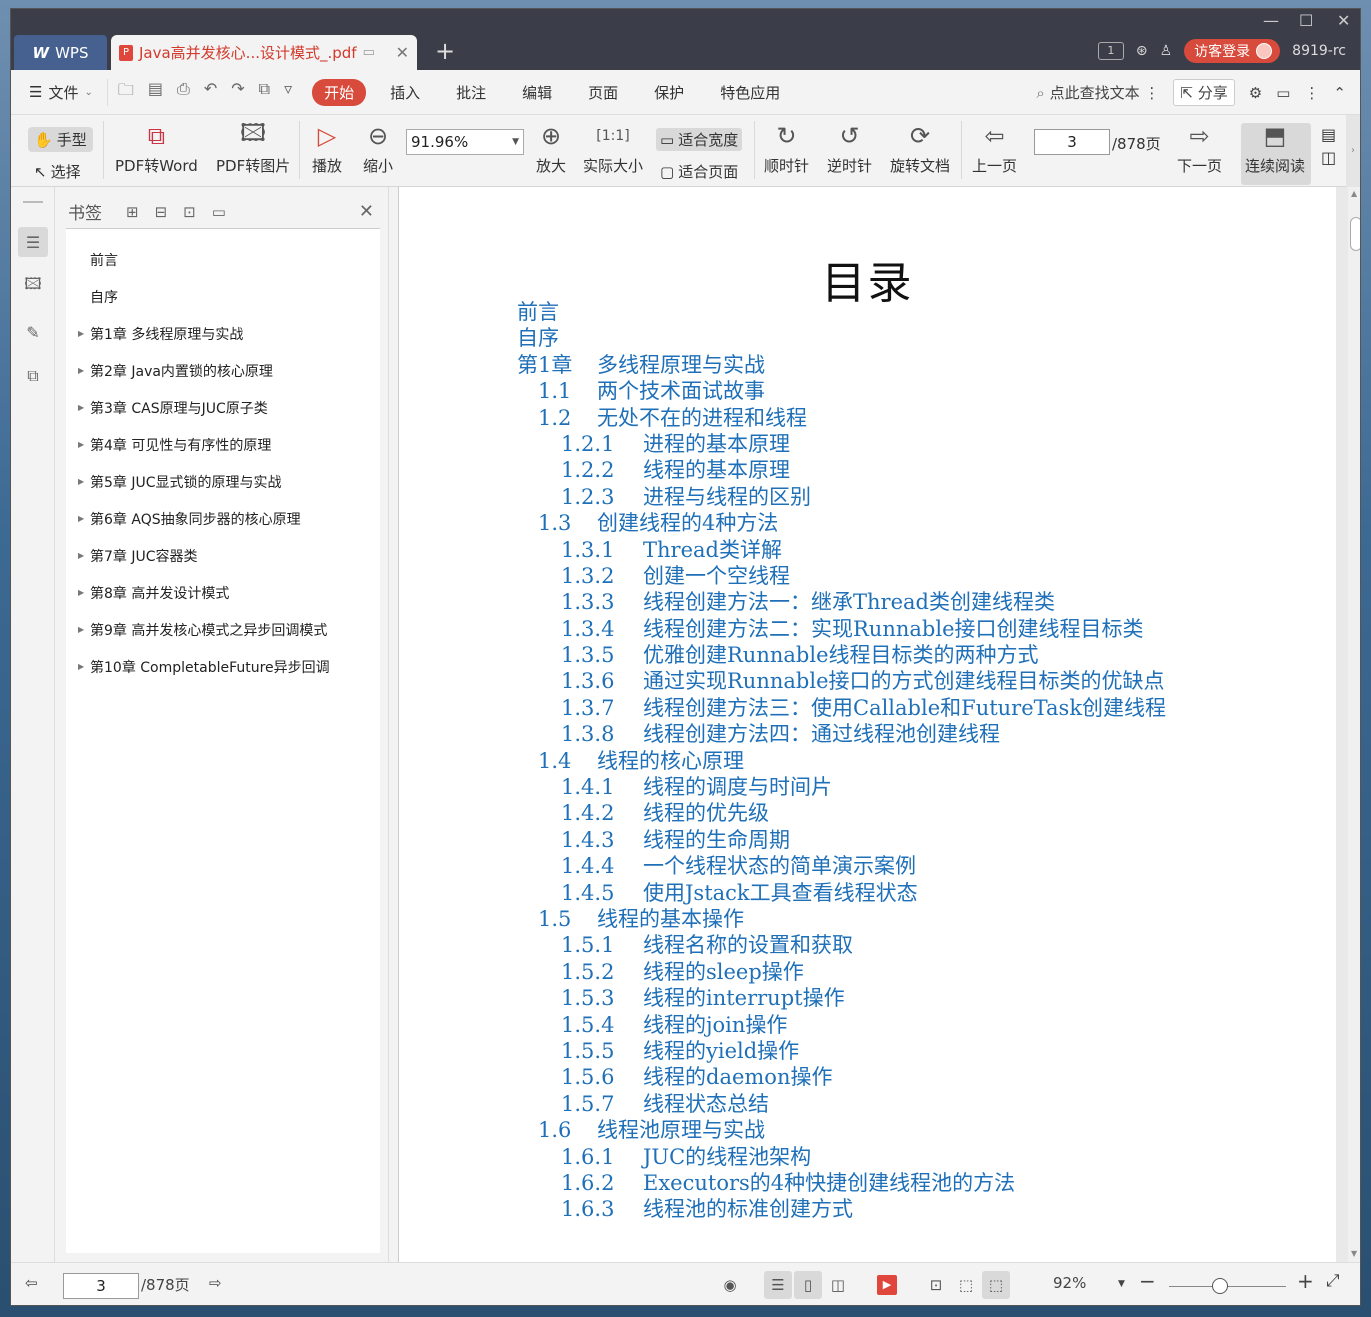 This screenshot has width=1371, height=1317. I want to click on vertical-scrollbar: ▲ ▼, so click(1354, 724).